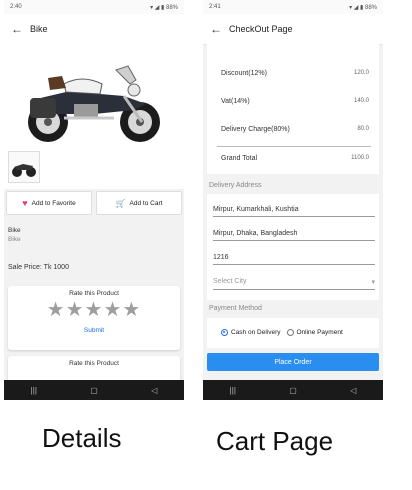 Image resolution: width=412 pixels, height=490 pixels. What do you see at coordinates (120, 203) in the screenshot?
I see `cart-icon: 🛒` at bounding box center [120, 203].